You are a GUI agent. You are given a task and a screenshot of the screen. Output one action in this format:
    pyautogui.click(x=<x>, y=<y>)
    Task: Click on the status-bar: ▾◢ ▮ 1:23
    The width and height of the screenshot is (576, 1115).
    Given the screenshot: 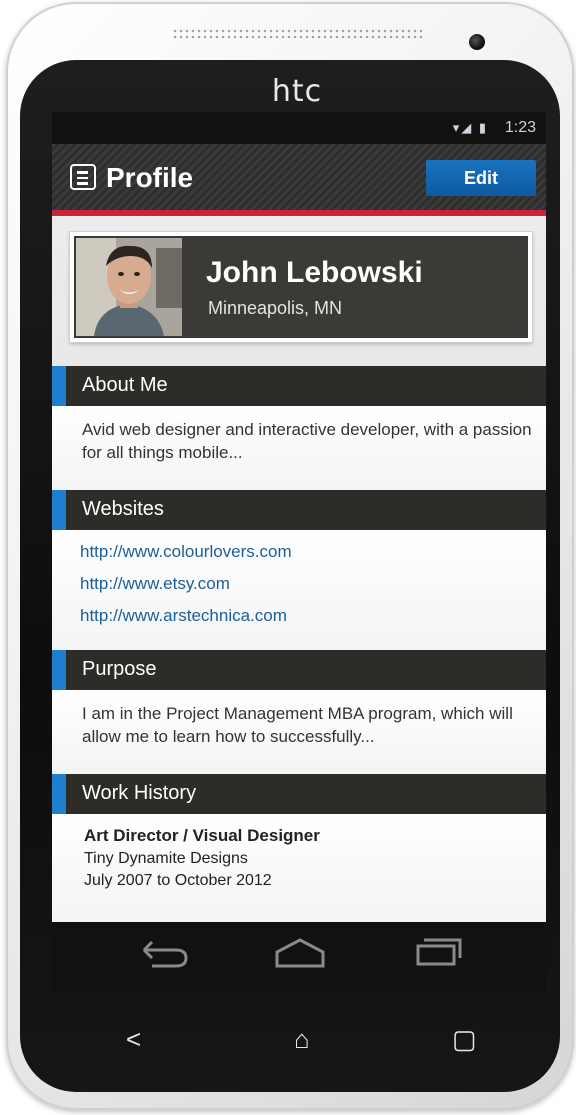 What is the action you would take?
    pyautogui.click(x=299, y=128)
    